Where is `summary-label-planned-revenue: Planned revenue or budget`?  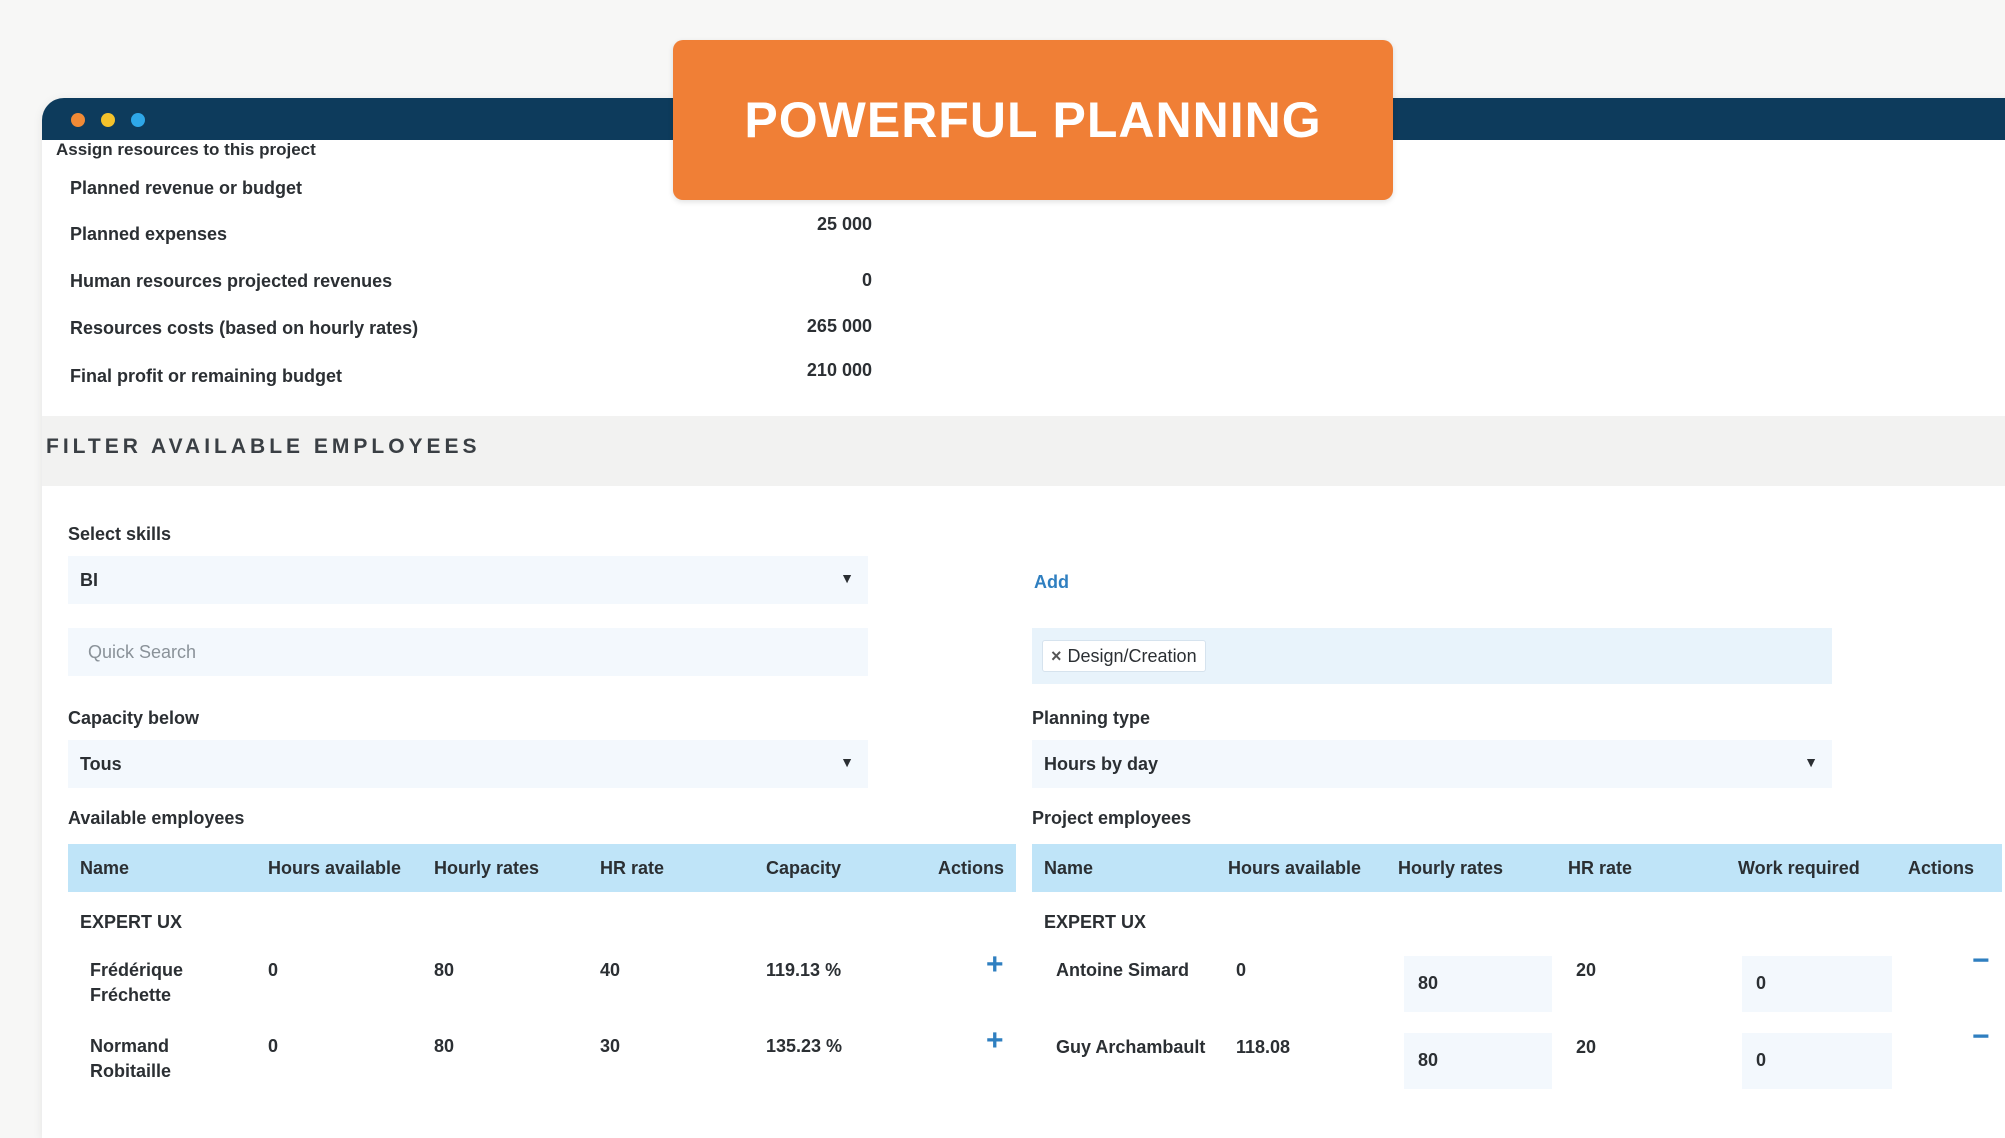 summary-label-planned-revenue: Planned revenue or budget is located at coordinates (186, 188).